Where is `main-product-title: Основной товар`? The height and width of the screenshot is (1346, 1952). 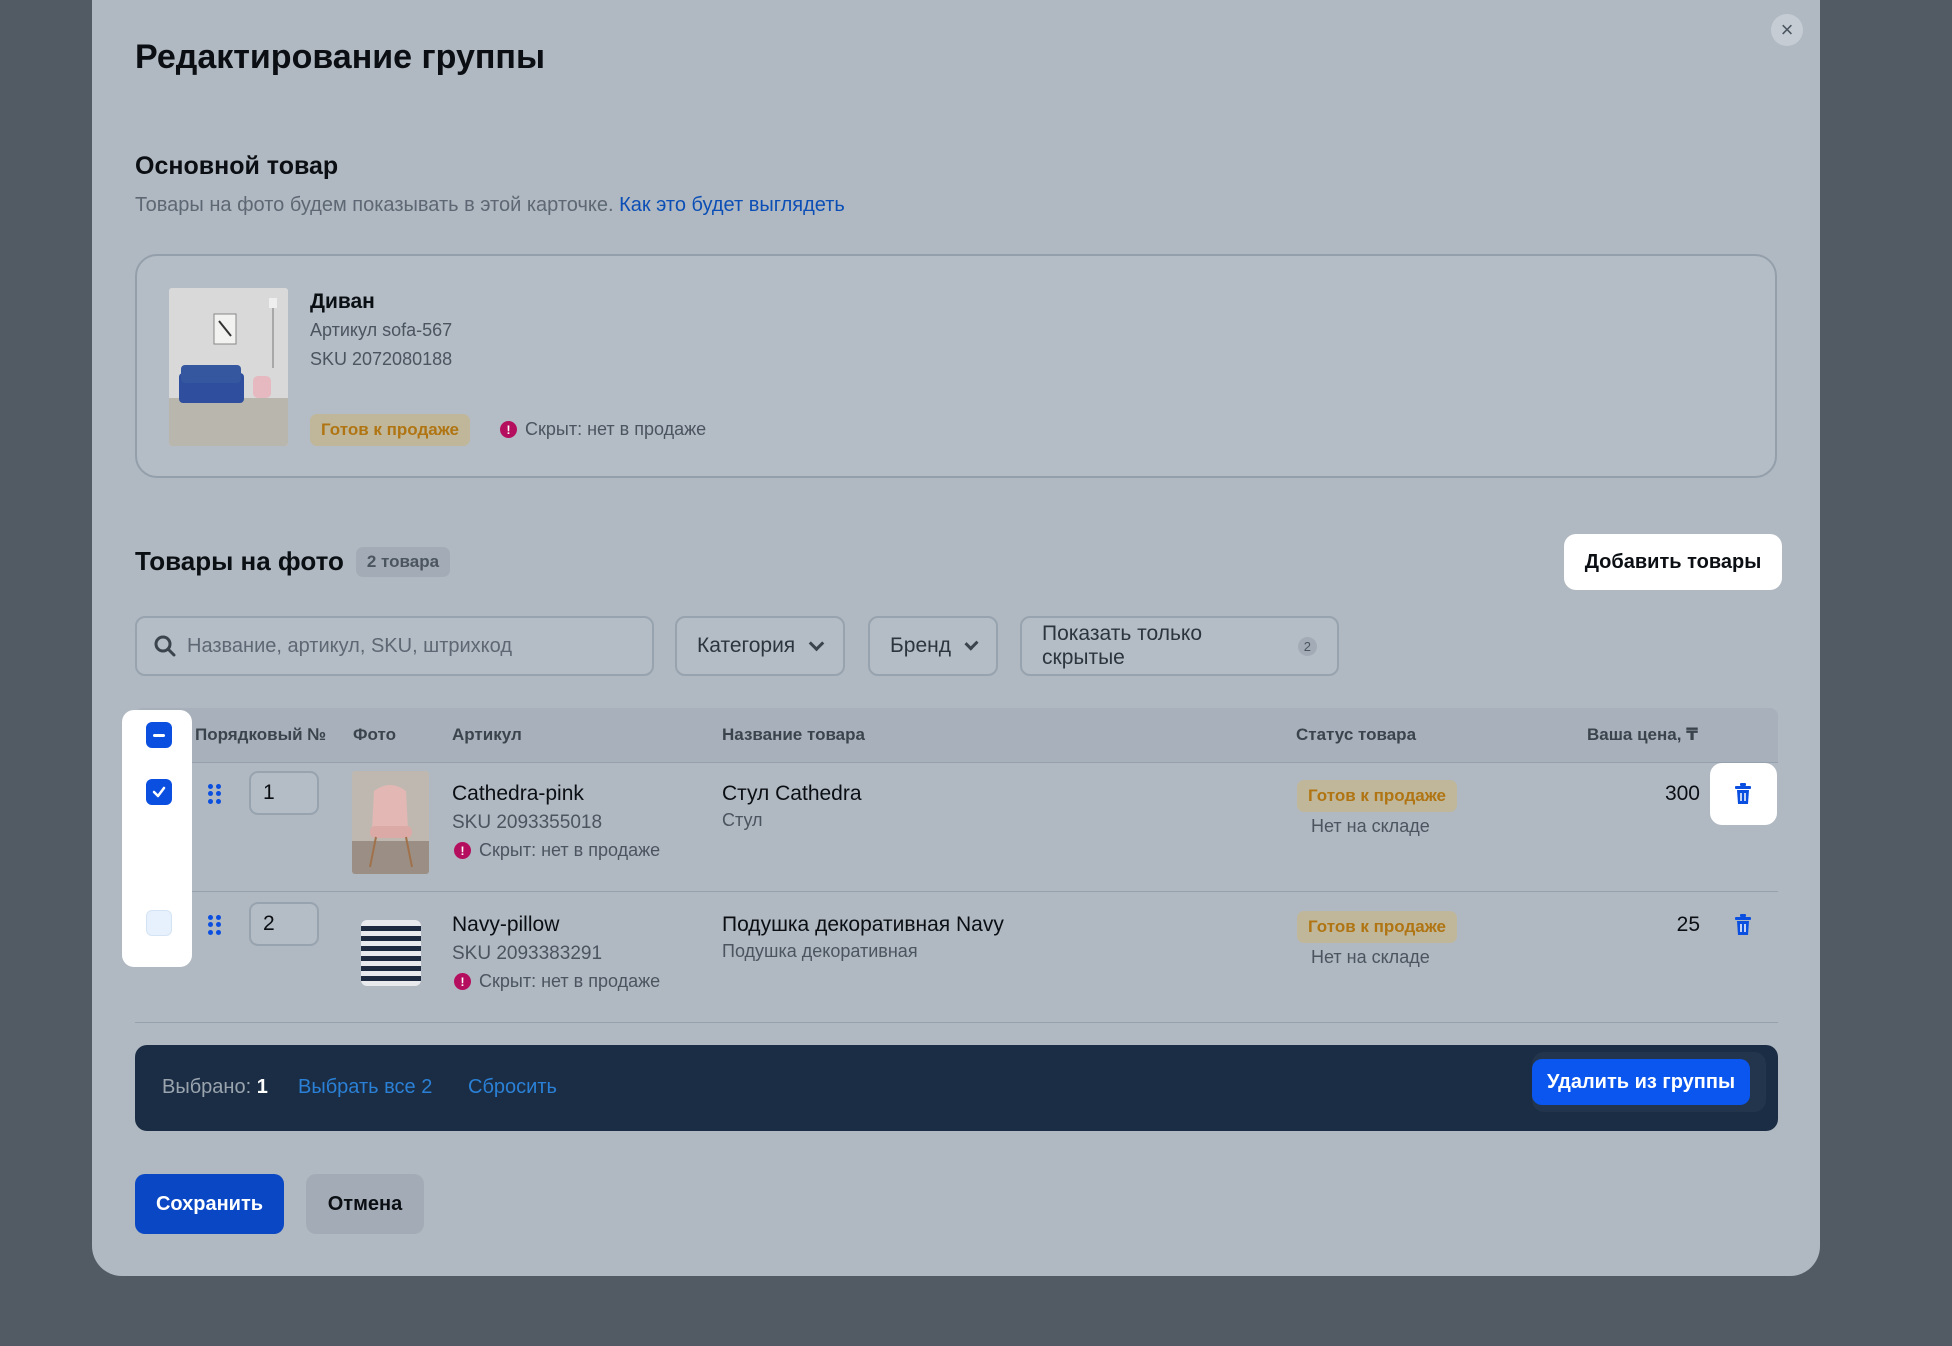 main-product-title: Основной товар is located at coordinates (237, 166).